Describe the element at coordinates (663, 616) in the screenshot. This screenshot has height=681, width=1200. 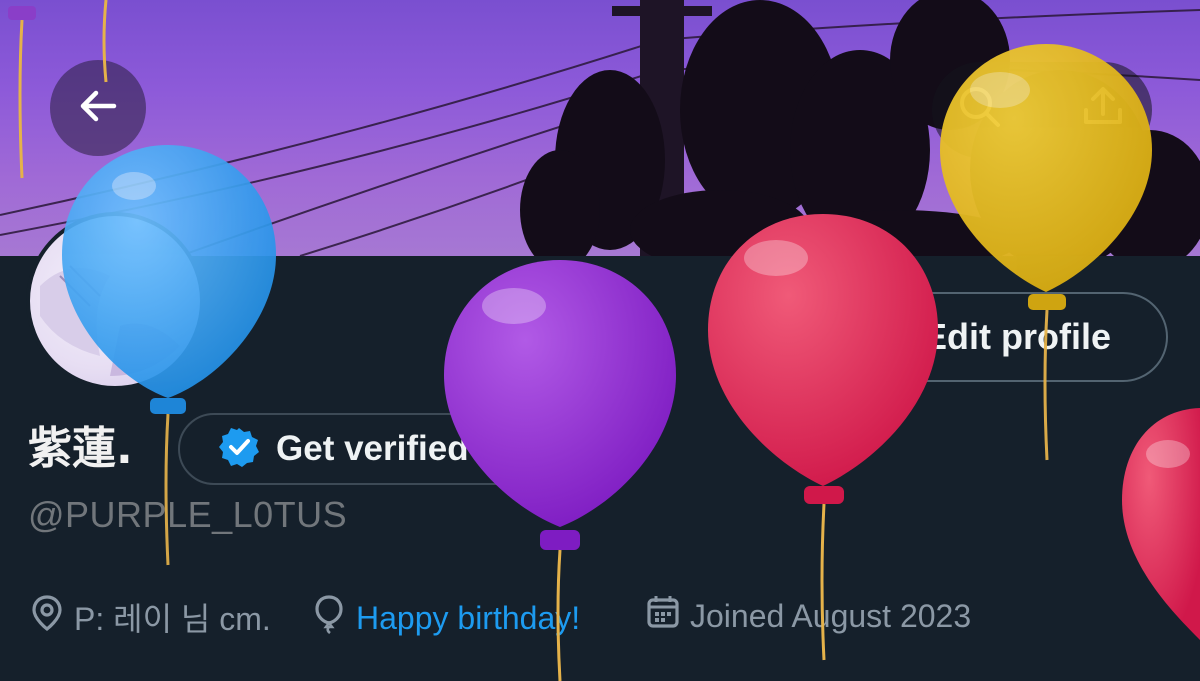
I see `calendar-icon` at that location.